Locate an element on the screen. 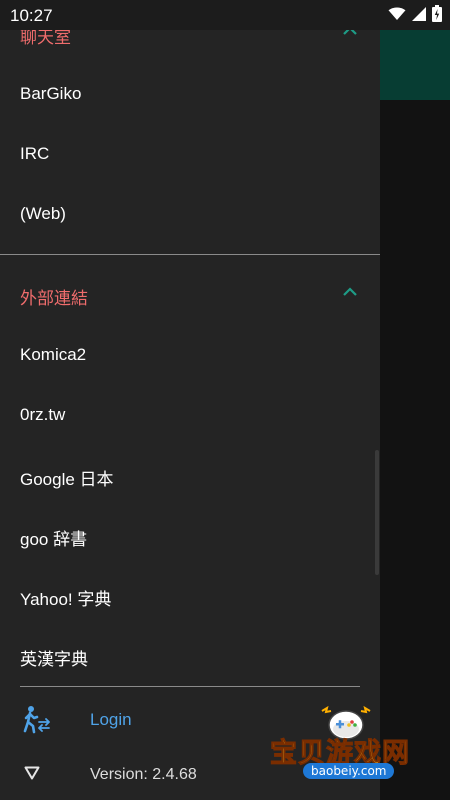 The image size is (450, 800). chevron-up-icon is located at coordinates (350, 292).